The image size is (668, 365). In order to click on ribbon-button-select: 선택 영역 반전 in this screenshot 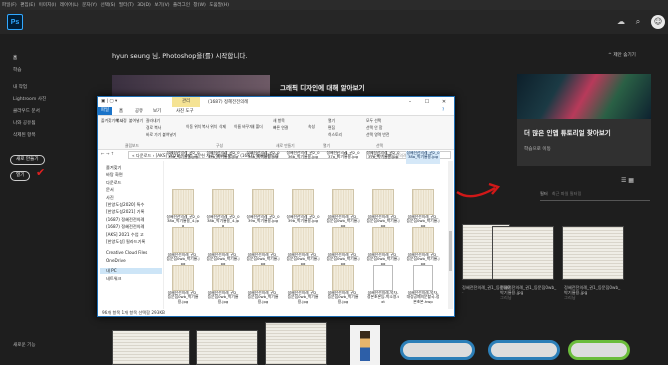, I will do `click(377, 135)`.